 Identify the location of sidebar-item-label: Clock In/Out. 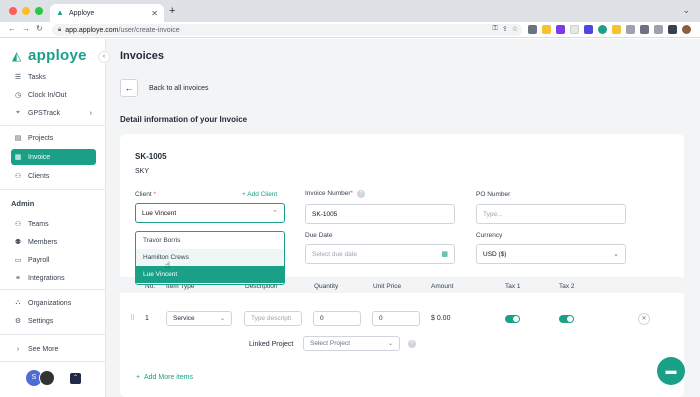
(47, 95).